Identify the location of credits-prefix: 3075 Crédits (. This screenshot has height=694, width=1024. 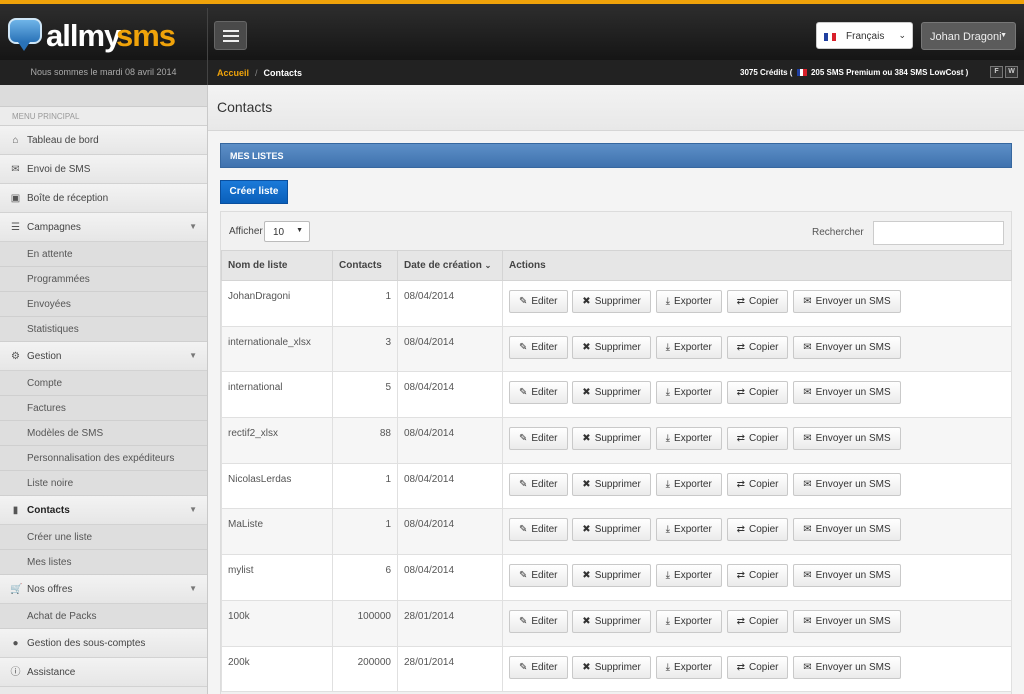
(766, 72).